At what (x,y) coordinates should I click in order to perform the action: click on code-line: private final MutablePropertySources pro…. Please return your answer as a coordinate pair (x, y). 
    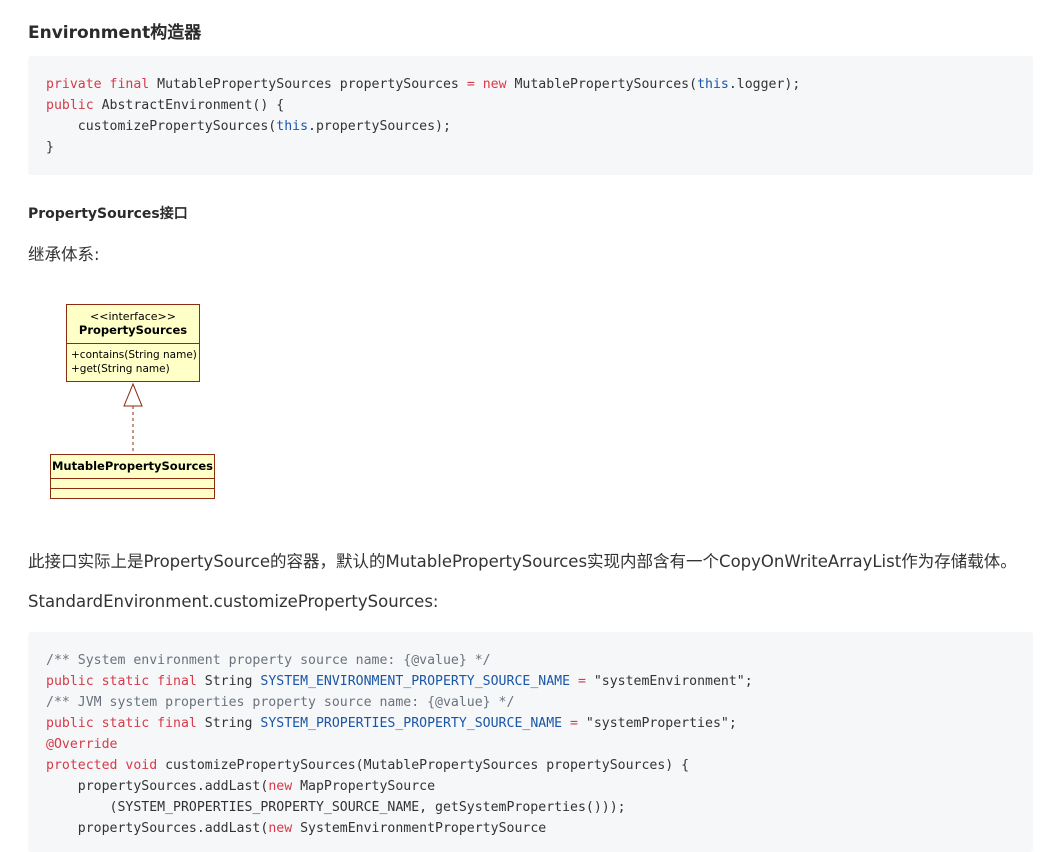
    Looking at the image, I should click on (530, 84).